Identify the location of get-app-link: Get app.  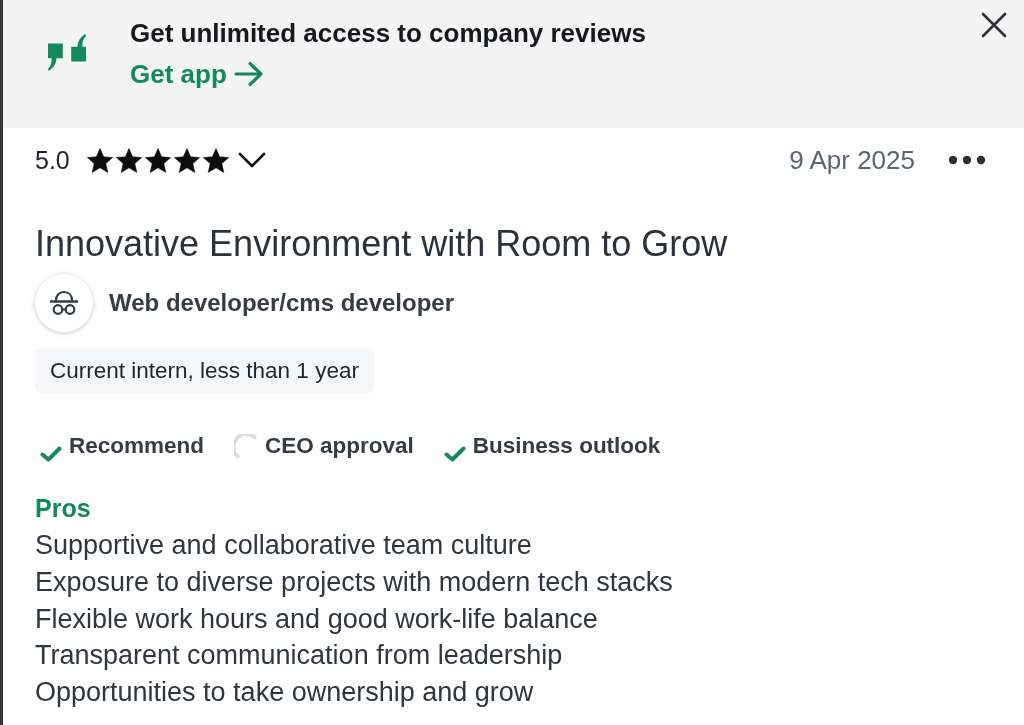
(197, 74).